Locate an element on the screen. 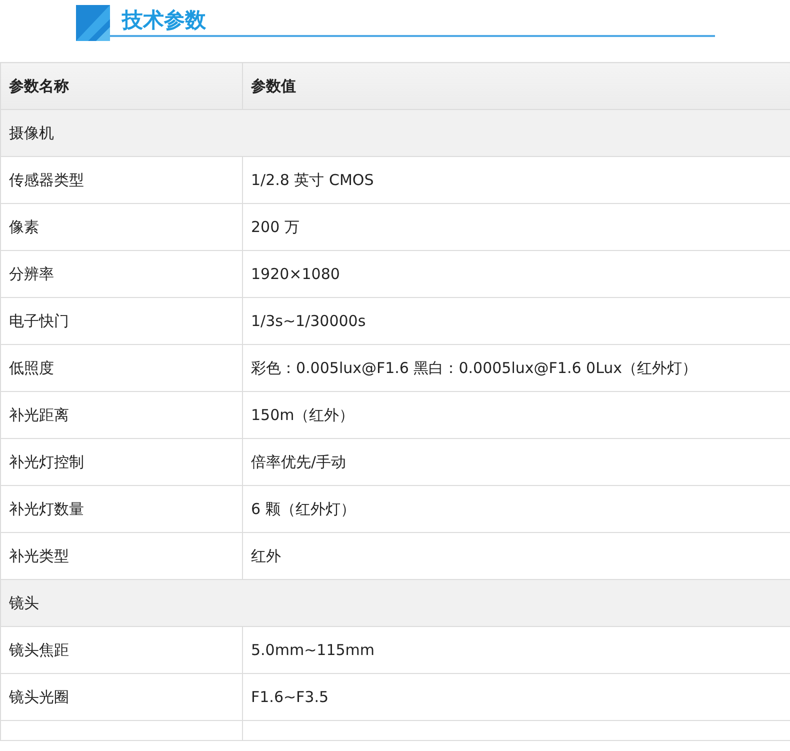 The image size is (790, 751). table-cell: 镜头光圈 is located at coordinates (121, 697).